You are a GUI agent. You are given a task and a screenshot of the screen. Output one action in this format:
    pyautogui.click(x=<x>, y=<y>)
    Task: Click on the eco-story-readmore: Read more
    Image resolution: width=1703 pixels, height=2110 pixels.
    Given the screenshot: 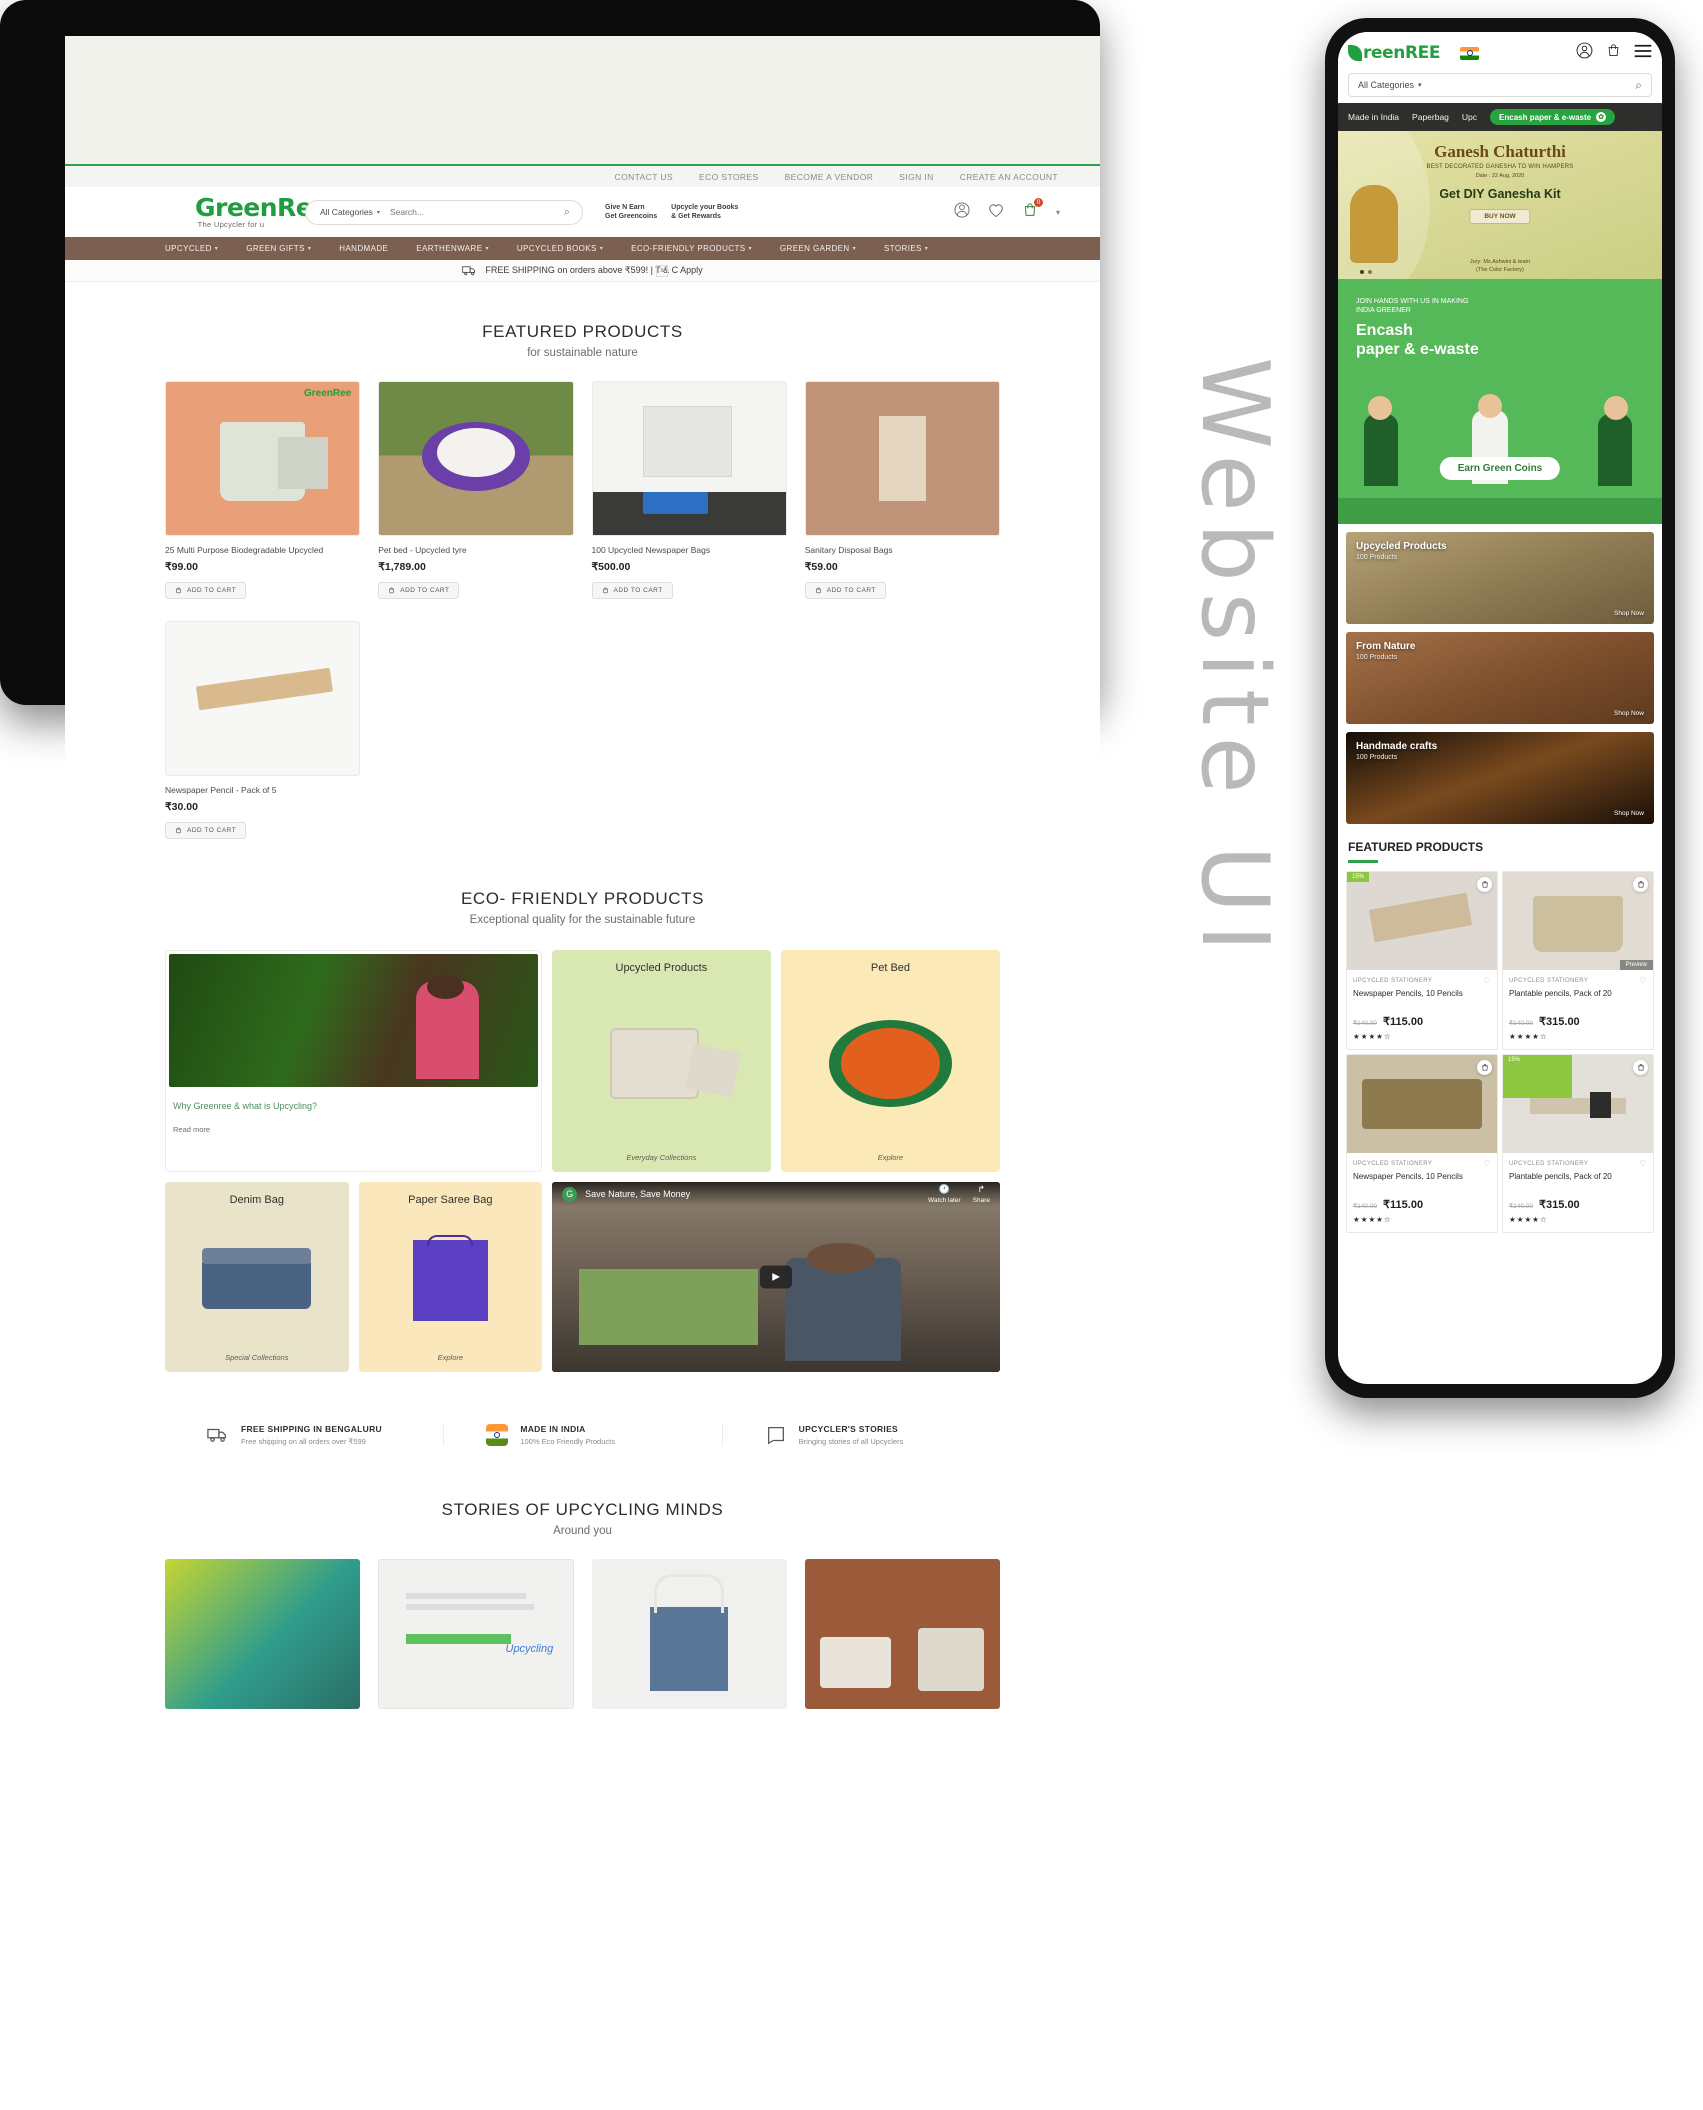 What is the action you would take?
    pyautogui.click(x=353, y=1122)
    